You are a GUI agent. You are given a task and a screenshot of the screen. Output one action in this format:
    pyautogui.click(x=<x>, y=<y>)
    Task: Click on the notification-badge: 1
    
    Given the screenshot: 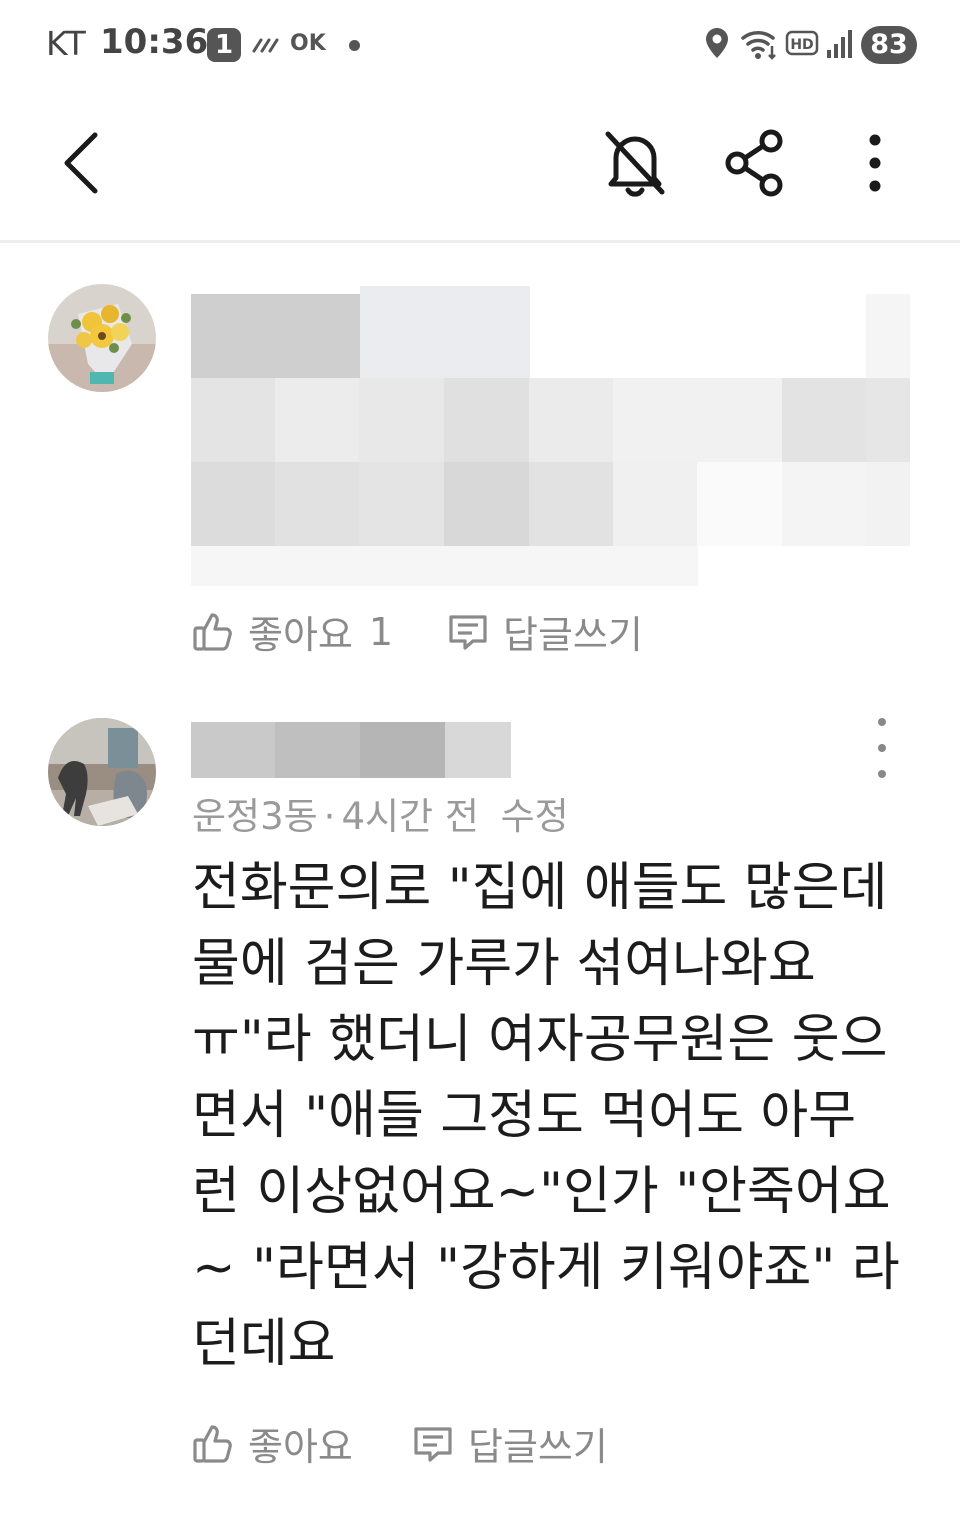 What is the action you would take?
    pyautogui.click(x=224, y=45)
    